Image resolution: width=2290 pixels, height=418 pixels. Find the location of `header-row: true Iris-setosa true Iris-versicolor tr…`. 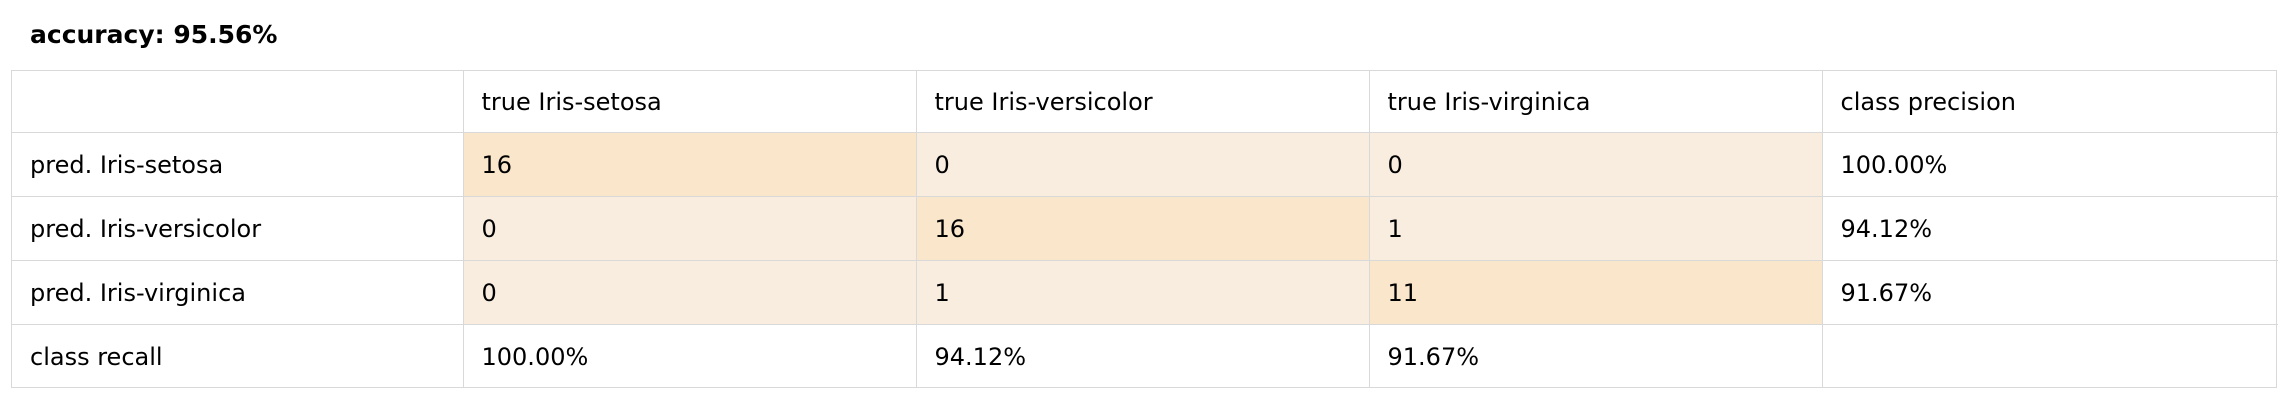

header-row: true Iris-setosa true Iris-versicolor tr… is located at coordinates (1145, 102).